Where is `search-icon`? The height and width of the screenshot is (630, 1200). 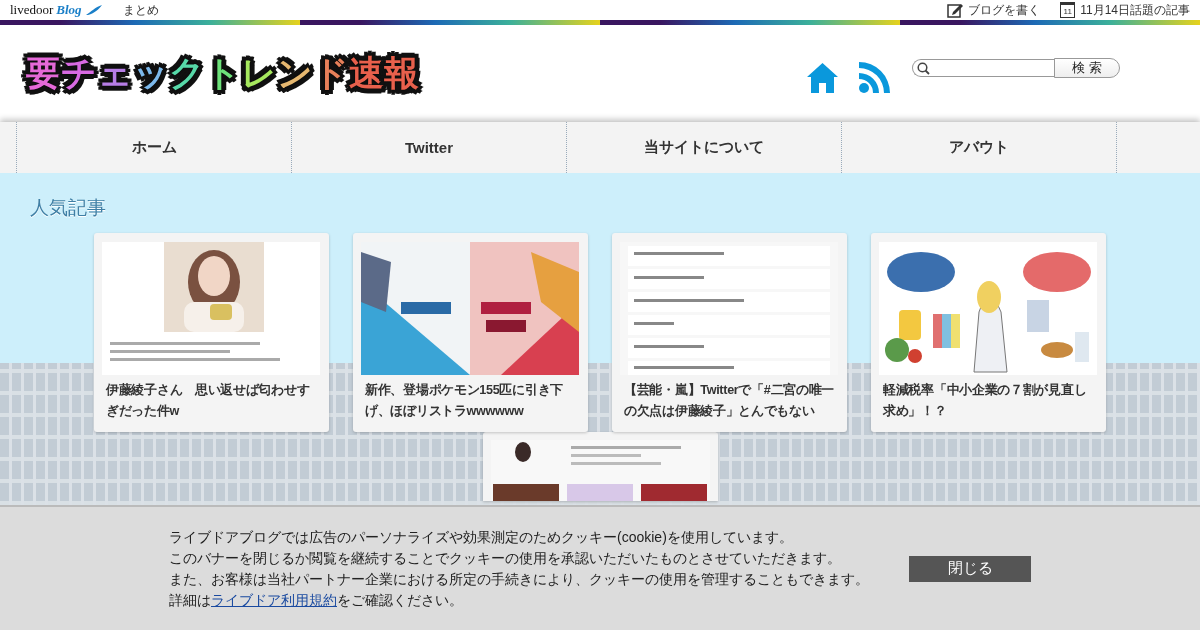 search-icon is located at coordinates (923, 68).